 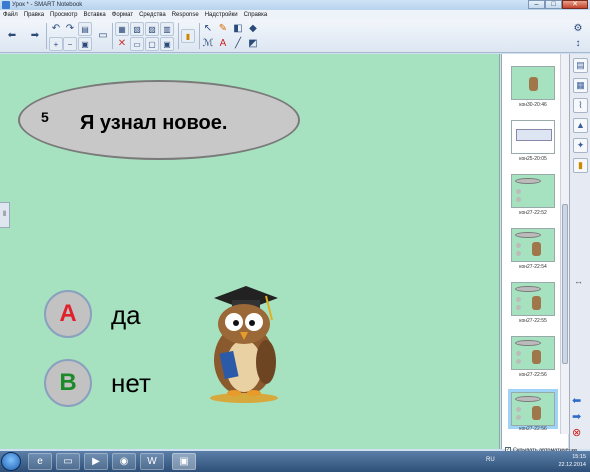 I want to click on previous-page-icon: ⬅, so click(x=576, y=400).